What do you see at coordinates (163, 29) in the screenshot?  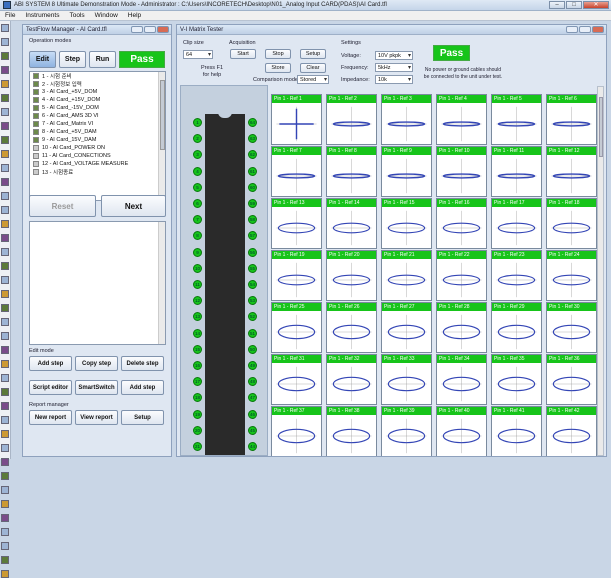 I see `close-icon` at bounding box center [163, 29].